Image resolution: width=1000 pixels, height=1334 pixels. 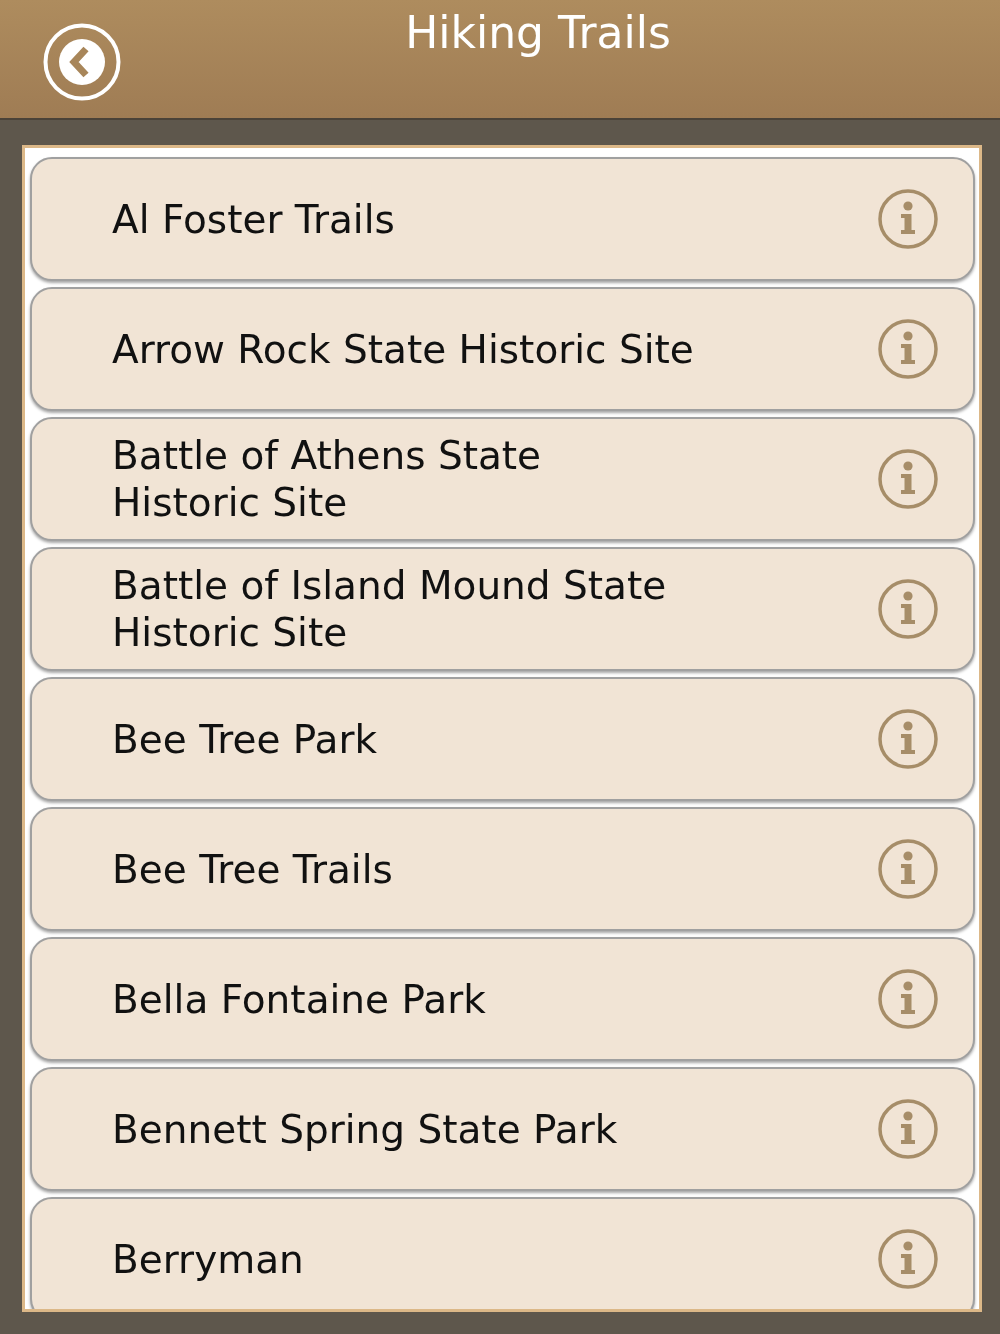 What do you see at coordinates (502, 1253) in the screenshot?
I see `trail-list-item: Berryman` at bounding box center [502, 1253].